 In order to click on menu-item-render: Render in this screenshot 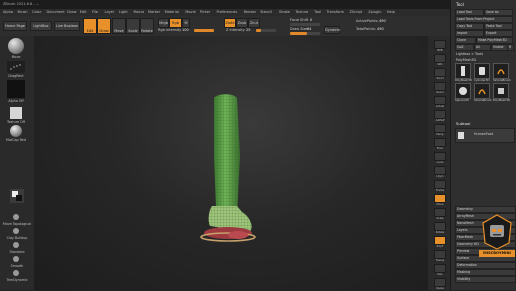, I will do `click(250, 12)`.